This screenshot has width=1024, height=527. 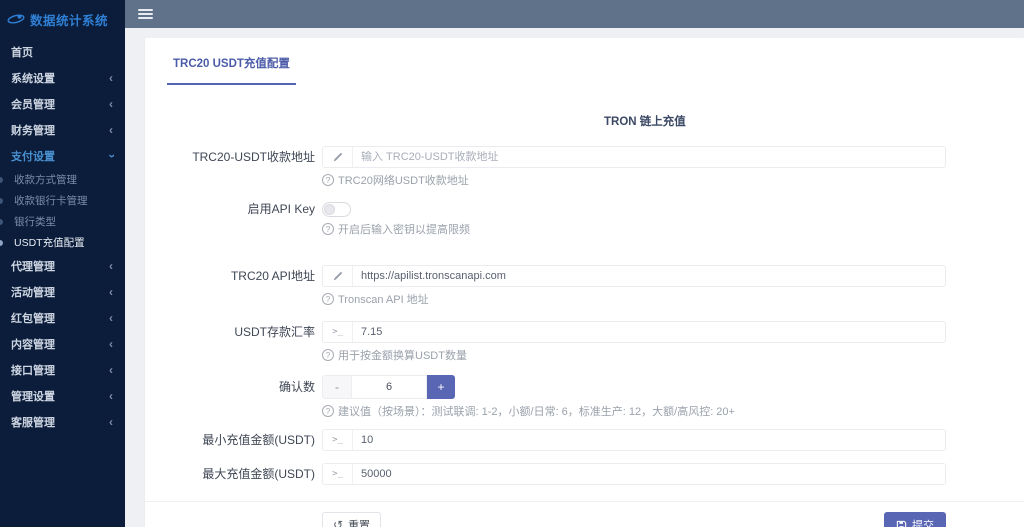 What do you see at coordinates (281, 209) in the screenshot?
I see `field-label: 启用API Key` at bounding box center [281, 209].